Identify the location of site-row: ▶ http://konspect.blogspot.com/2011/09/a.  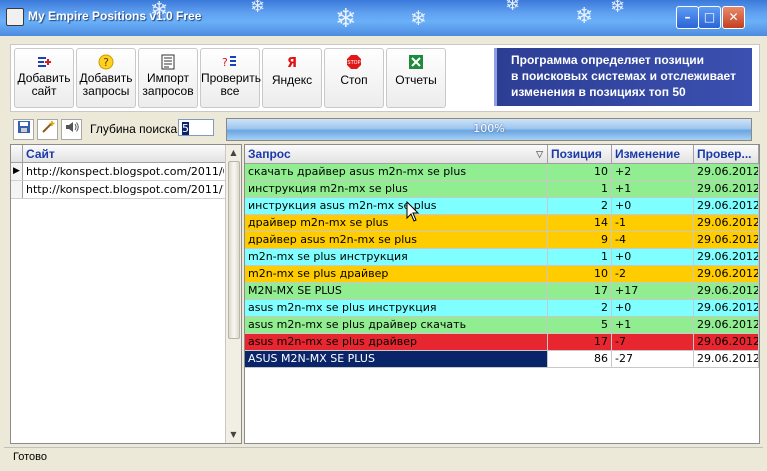
(118, 172).